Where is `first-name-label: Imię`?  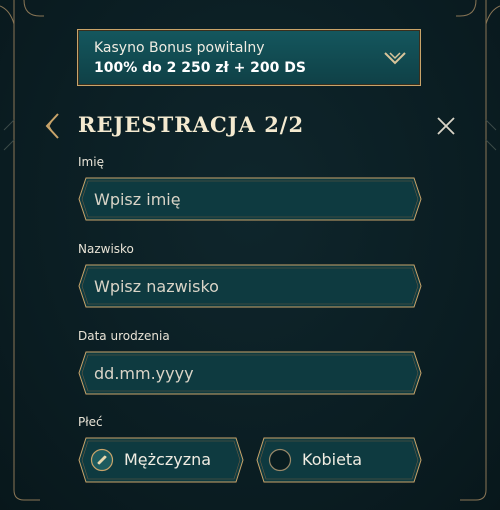
first-name-label: Imię is located at coordinates (91, 162).